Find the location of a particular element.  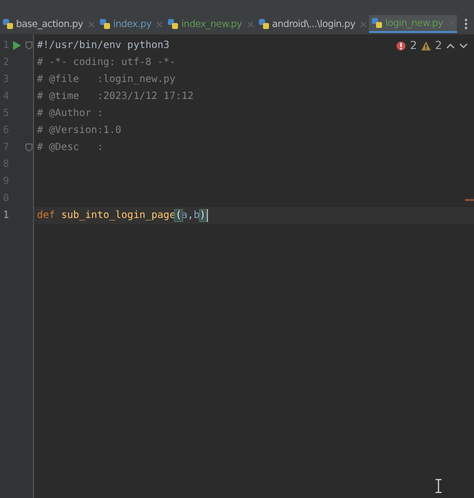

more-menu-icon is located at coordinates (466, 24).